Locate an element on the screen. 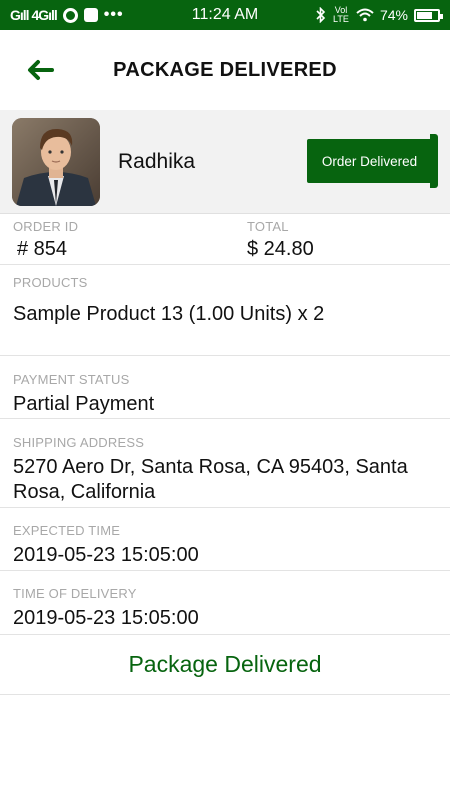 The height and width of the screenshot is (800, 450). order-status-button: Order Delivered is located at coordinates (372, 161).